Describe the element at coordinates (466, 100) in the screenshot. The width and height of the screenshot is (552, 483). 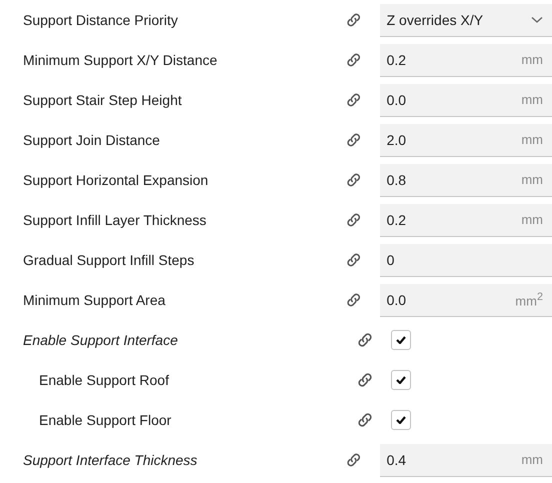
I see `input-field: 0.0 mm` at that location.